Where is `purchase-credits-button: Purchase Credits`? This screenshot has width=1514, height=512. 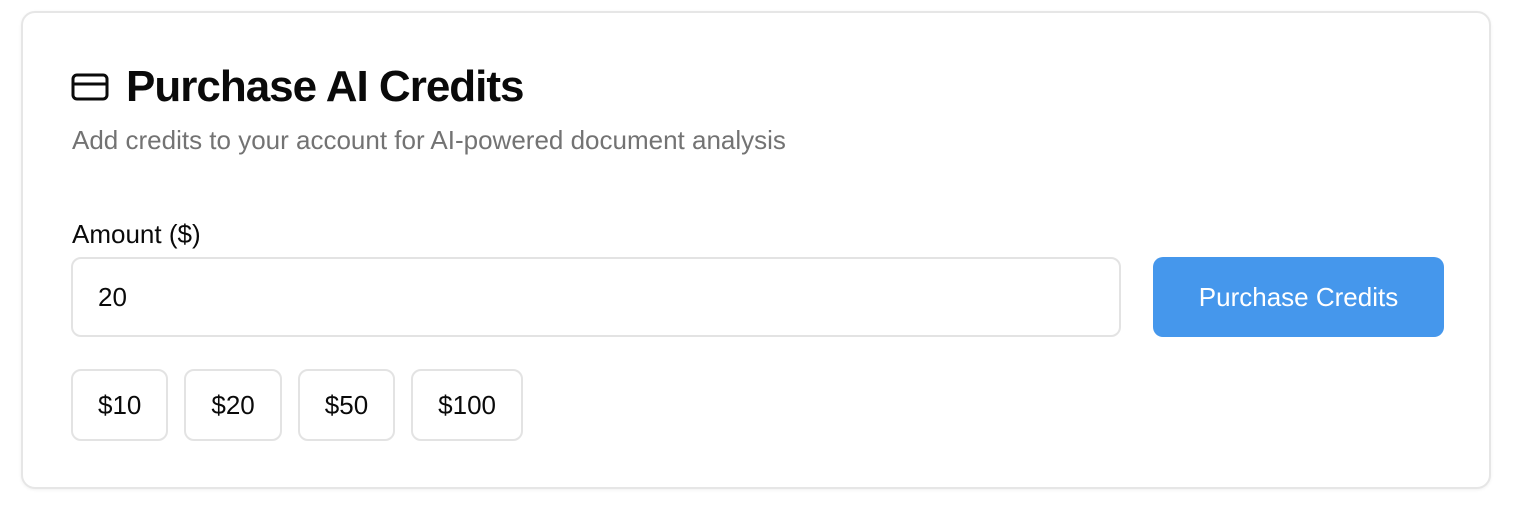
purchase-credits-button: Purchase Credits is located at coordinates (1298, 297).